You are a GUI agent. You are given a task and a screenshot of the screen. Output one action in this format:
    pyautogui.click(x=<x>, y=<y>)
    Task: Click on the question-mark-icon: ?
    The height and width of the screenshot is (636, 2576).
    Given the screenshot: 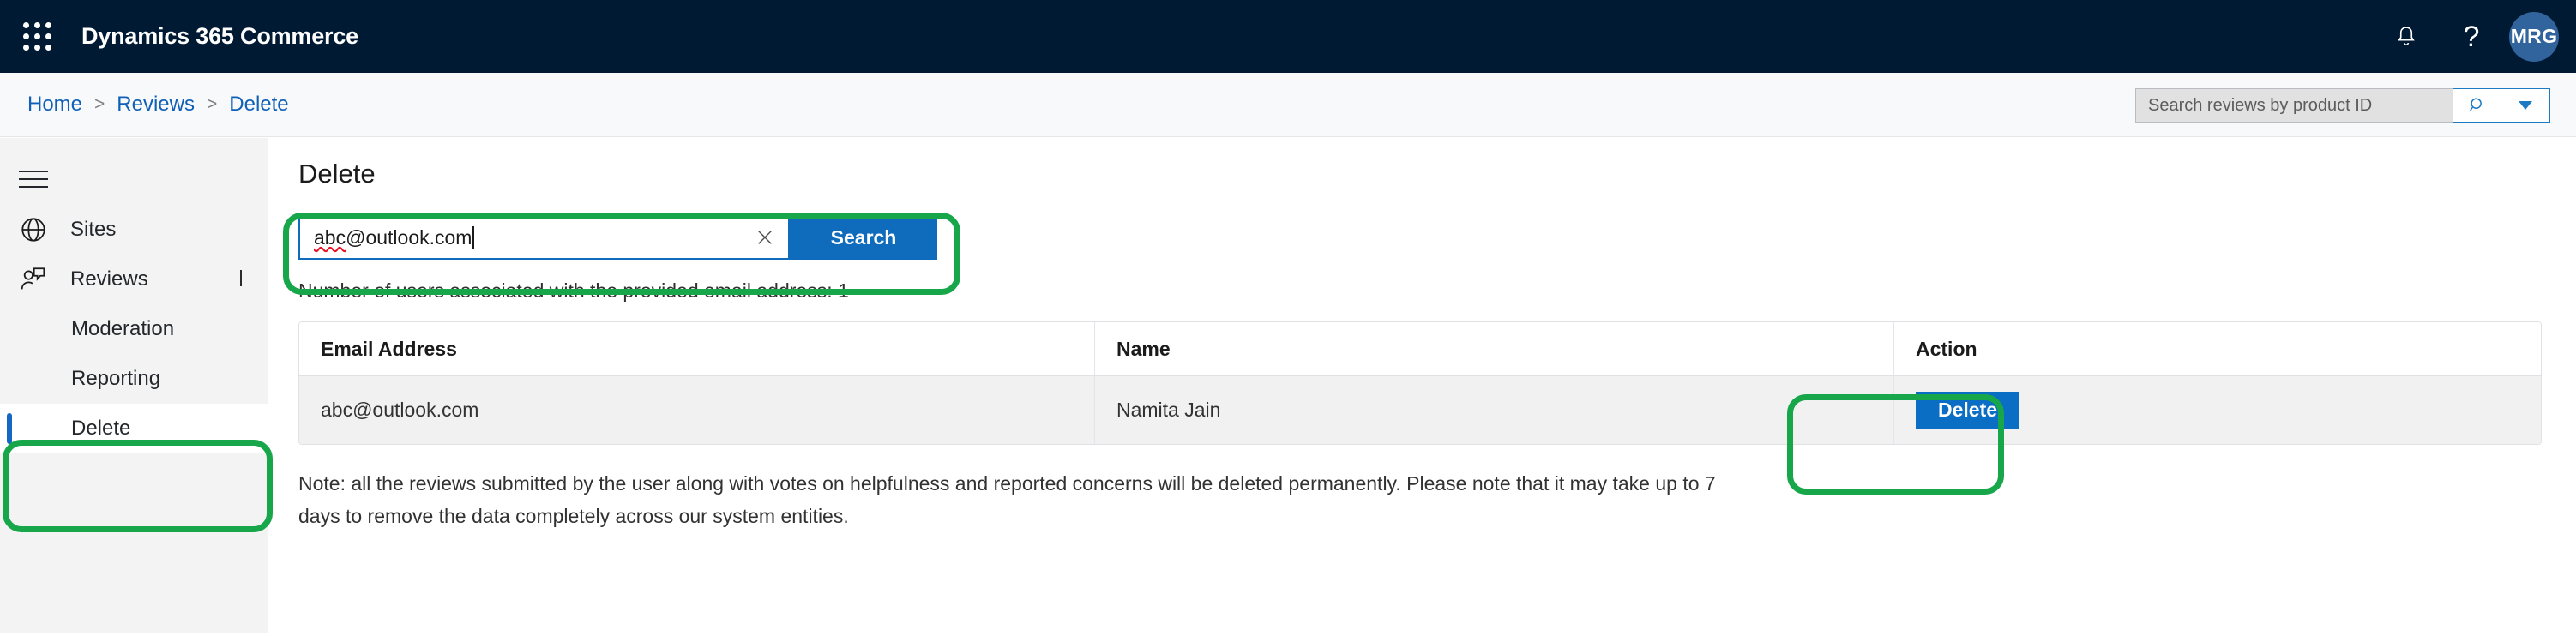 What is the action you would take?
    pyautogui.click(x=2471, y=36)
    